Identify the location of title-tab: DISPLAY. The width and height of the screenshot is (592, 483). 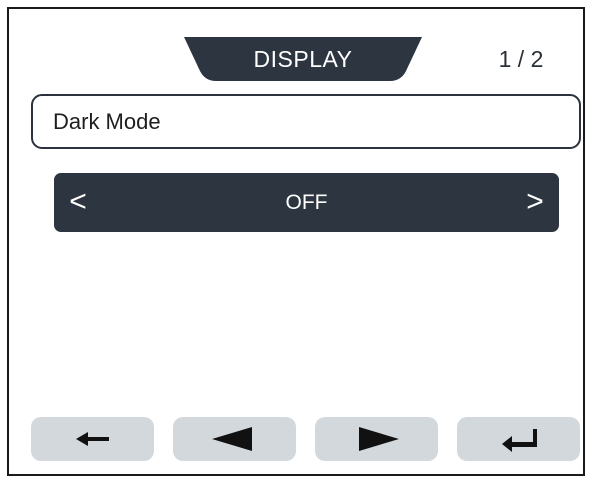
(303, 59).